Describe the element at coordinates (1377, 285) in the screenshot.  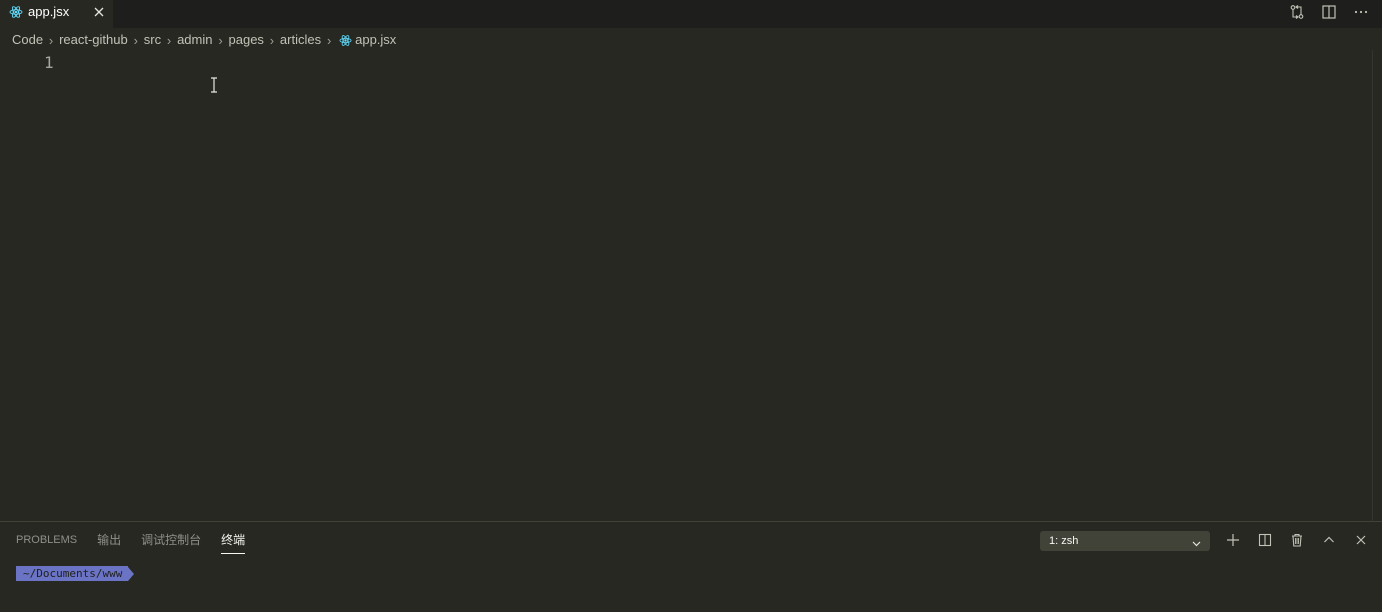
I see `vertical-scrollbar` at that location.